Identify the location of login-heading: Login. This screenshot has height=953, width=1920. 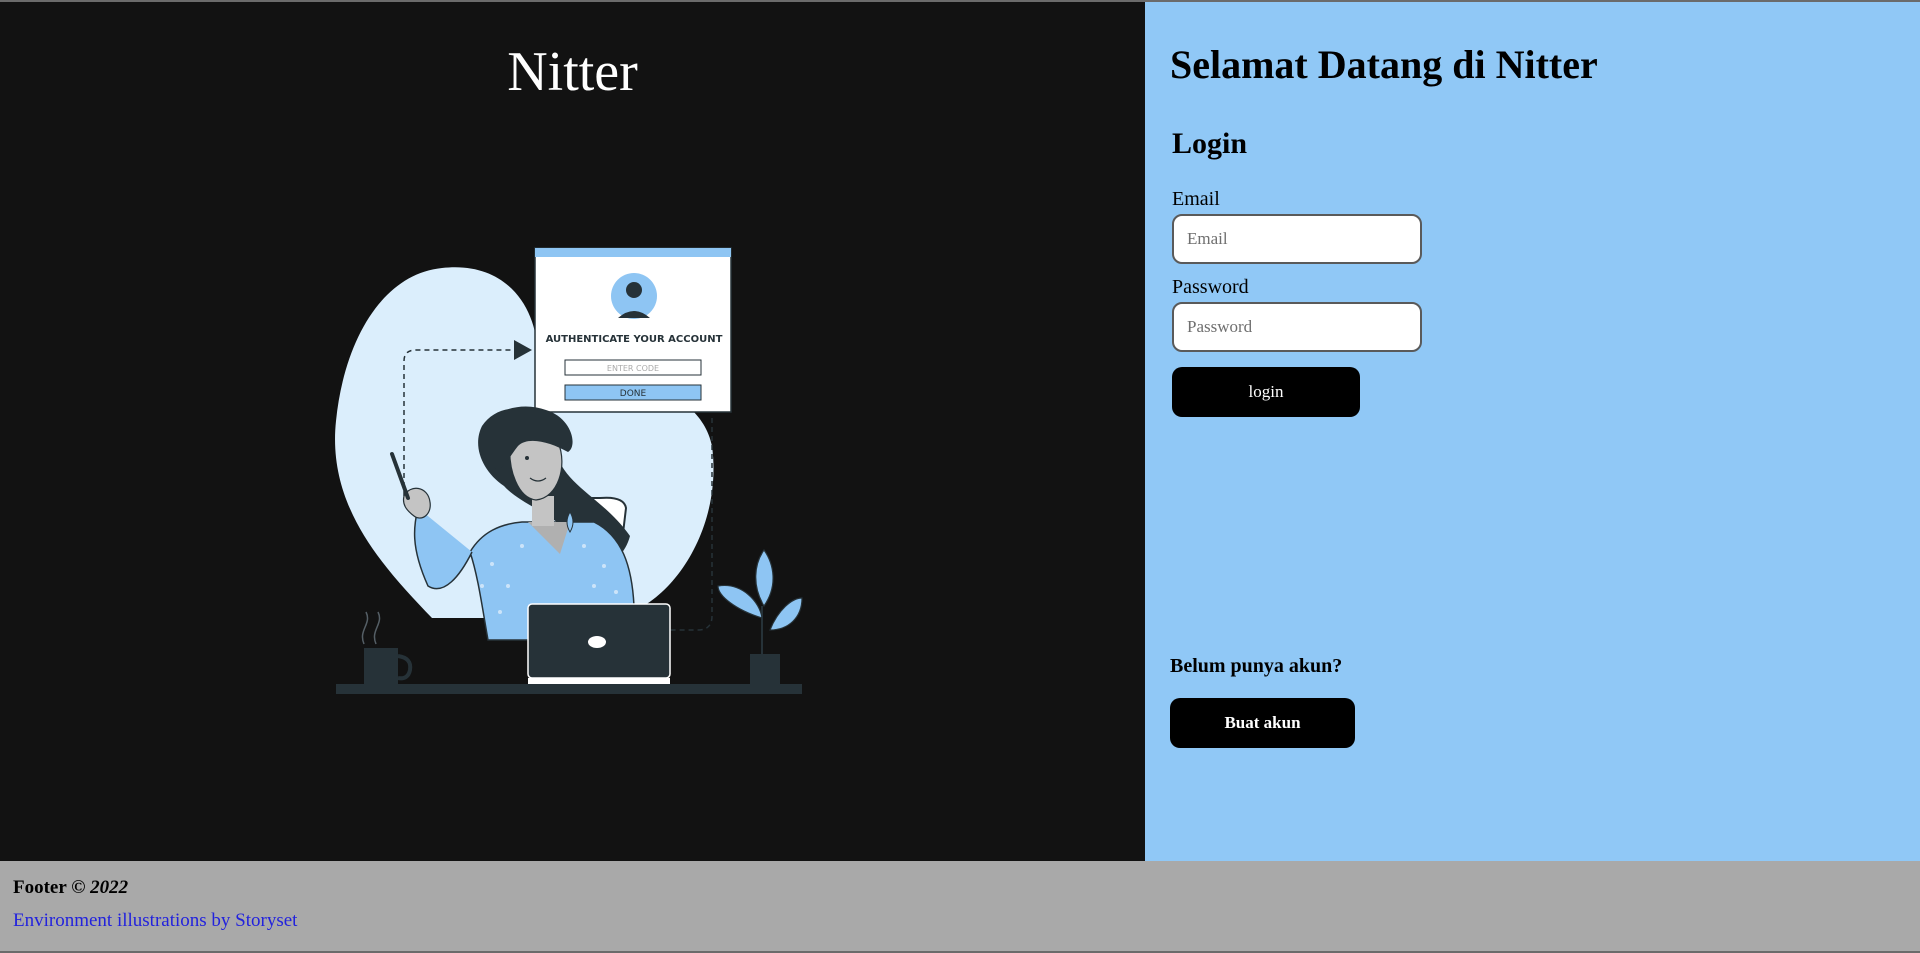
(1210, 143).